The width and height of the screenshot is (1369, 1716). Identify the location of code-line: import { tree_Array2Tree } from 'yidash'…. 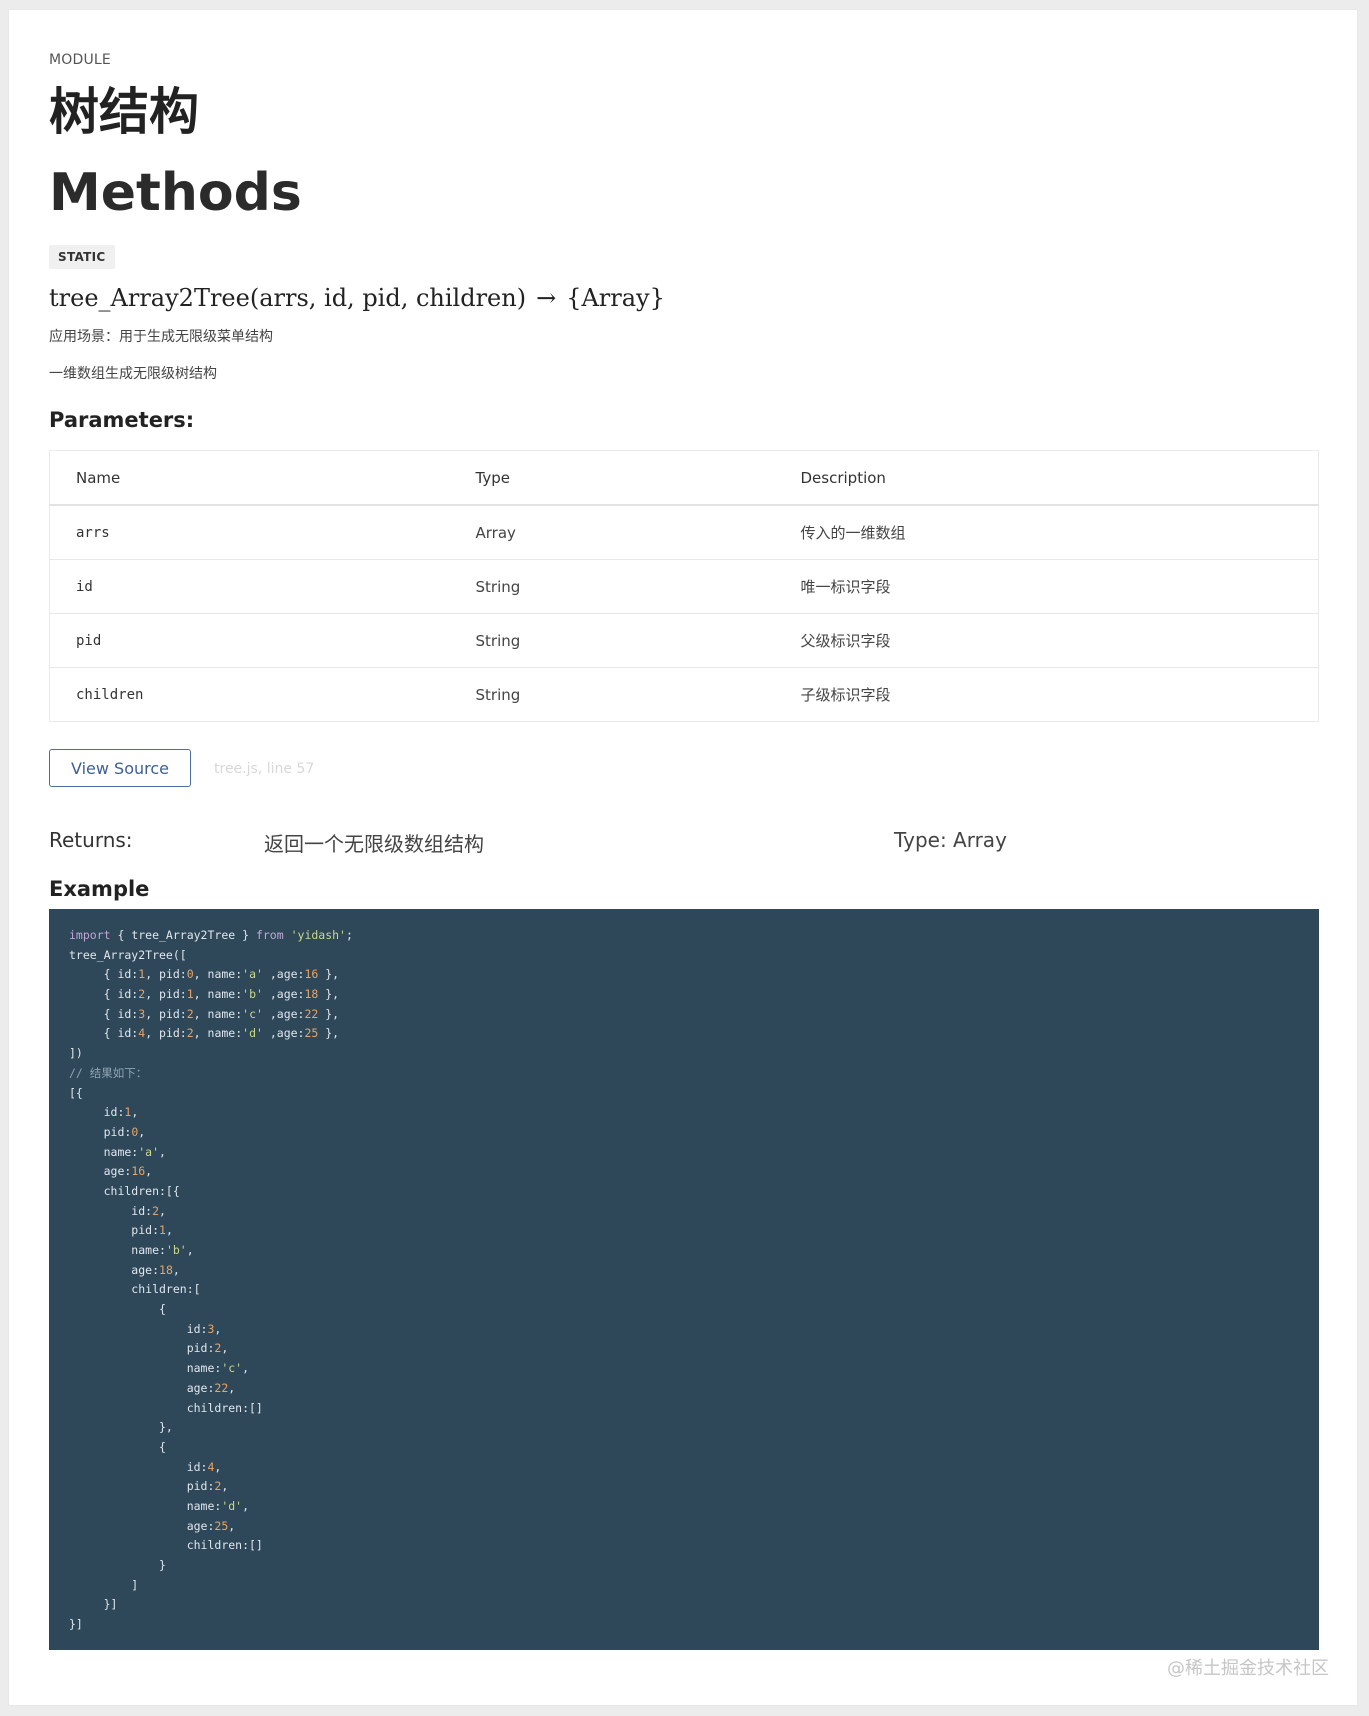
(694, 936).